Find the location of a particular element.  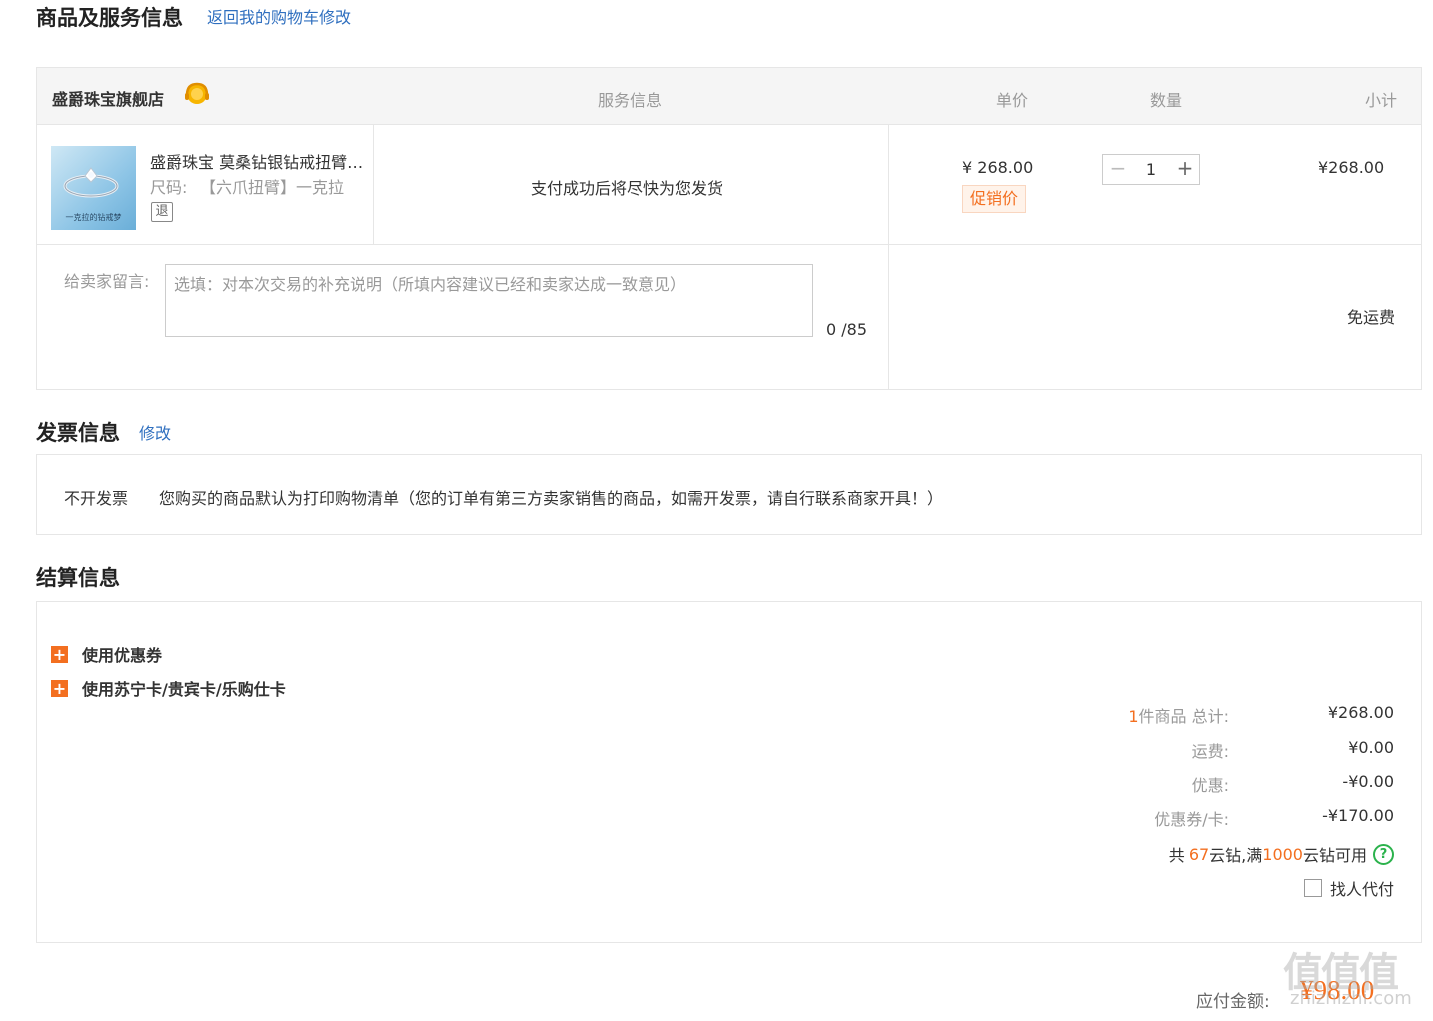

size-label: 尺码: is located at coordinates (169, 187).